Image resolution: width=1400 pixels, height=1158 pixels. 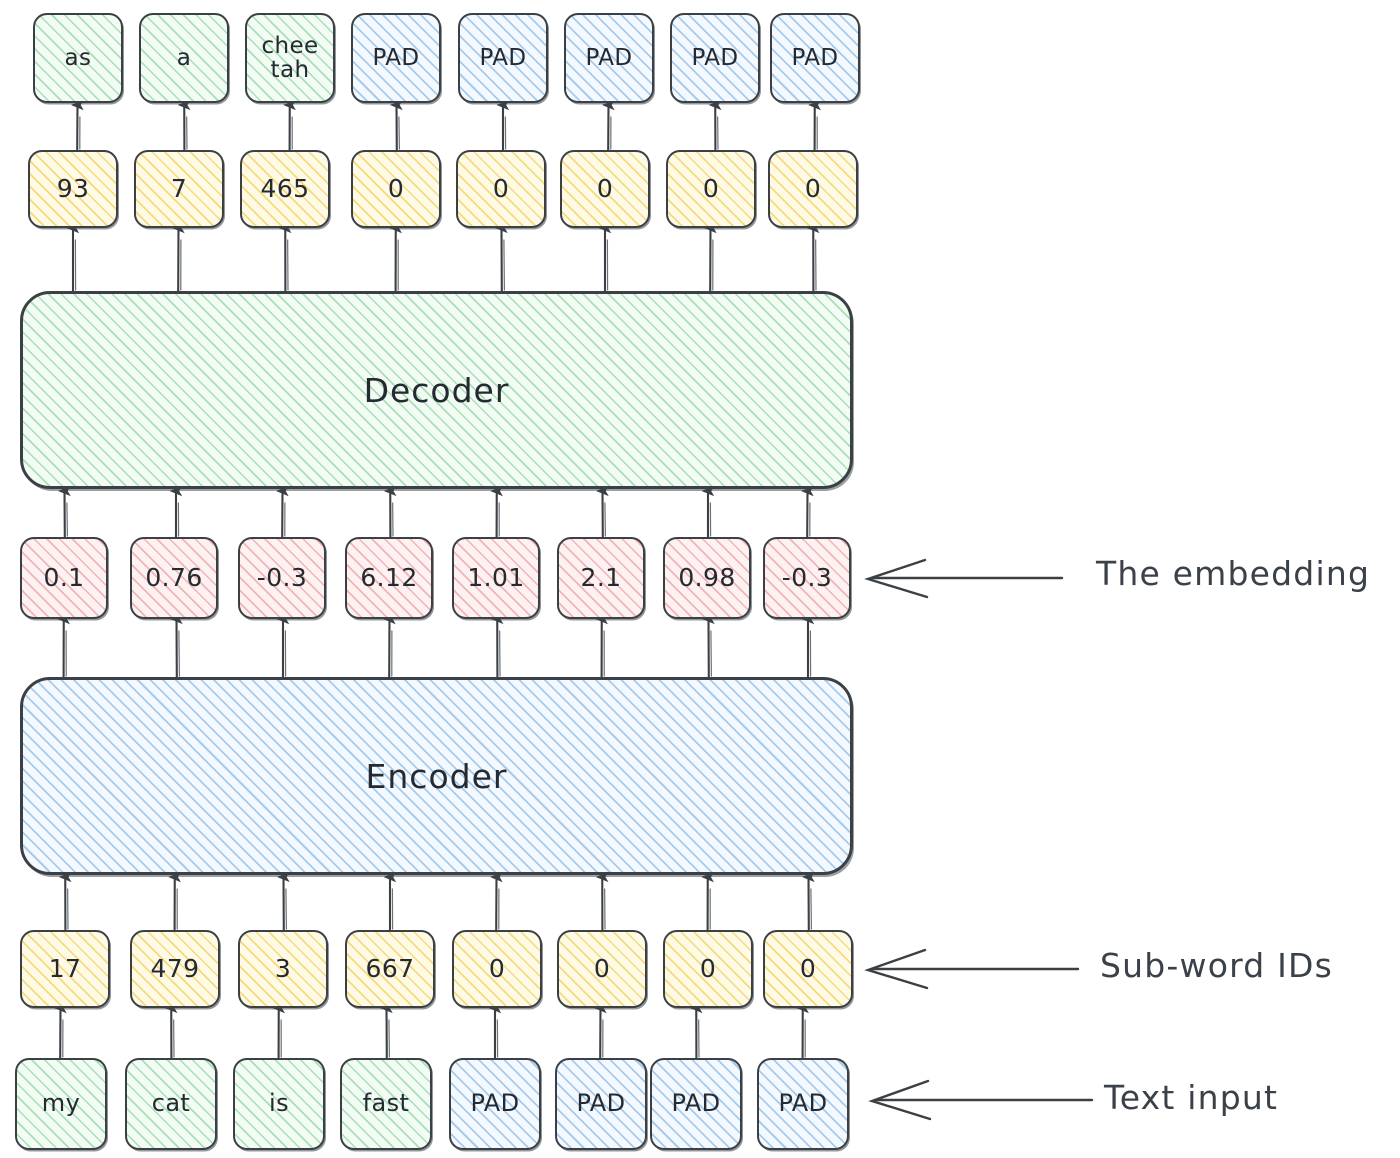 I want to click on output-id-box: 7, so click(x=179, y=189).